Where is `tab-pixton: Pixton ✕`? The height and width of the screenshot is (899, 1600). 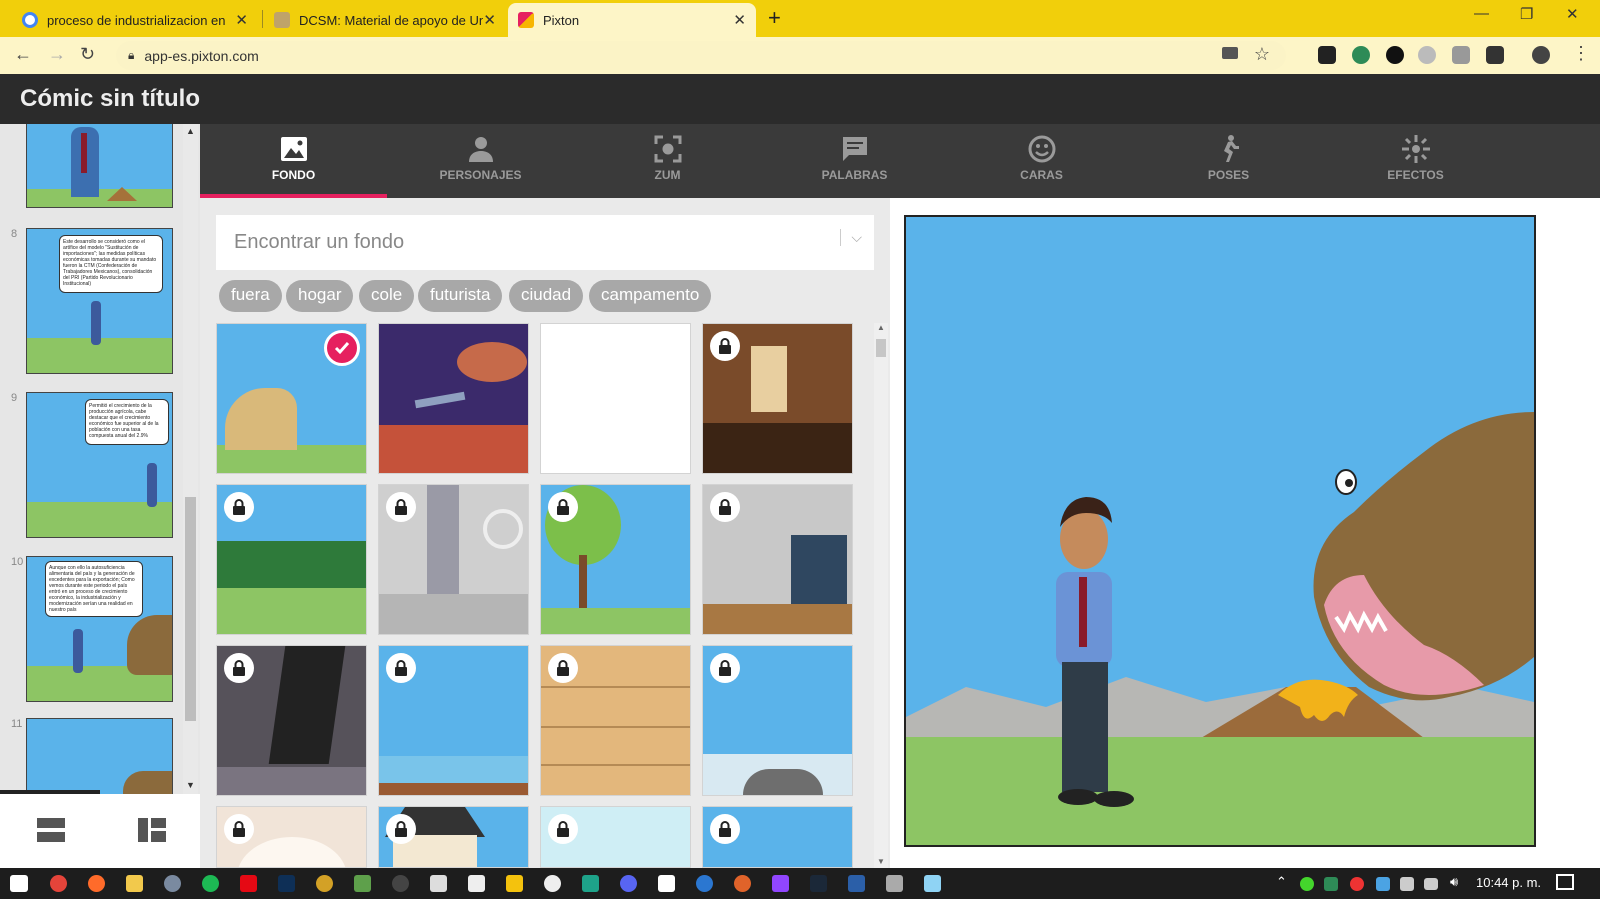 tab-pixton: Pixton ✕ is located at coordinates (632, 20).